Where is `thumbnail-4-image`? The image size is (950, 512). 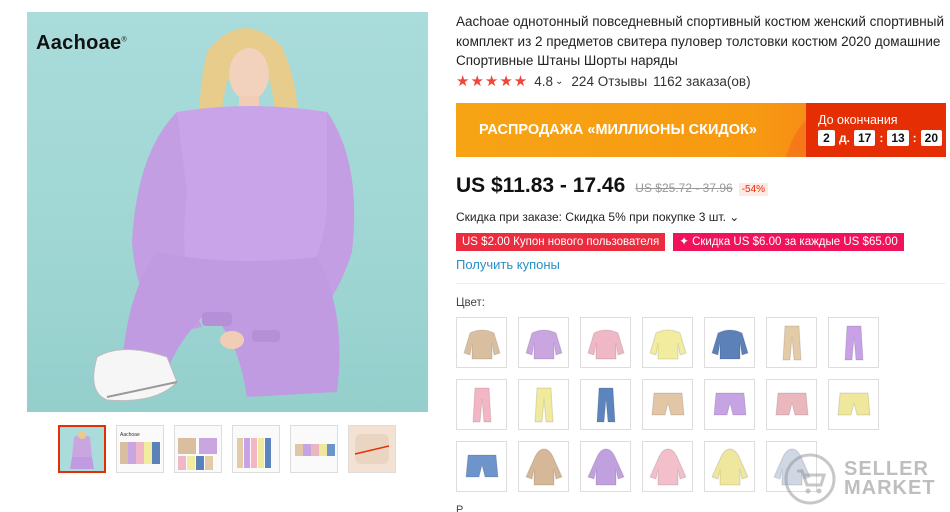
thumbnail-4-image is located at coordinates (256, 449).